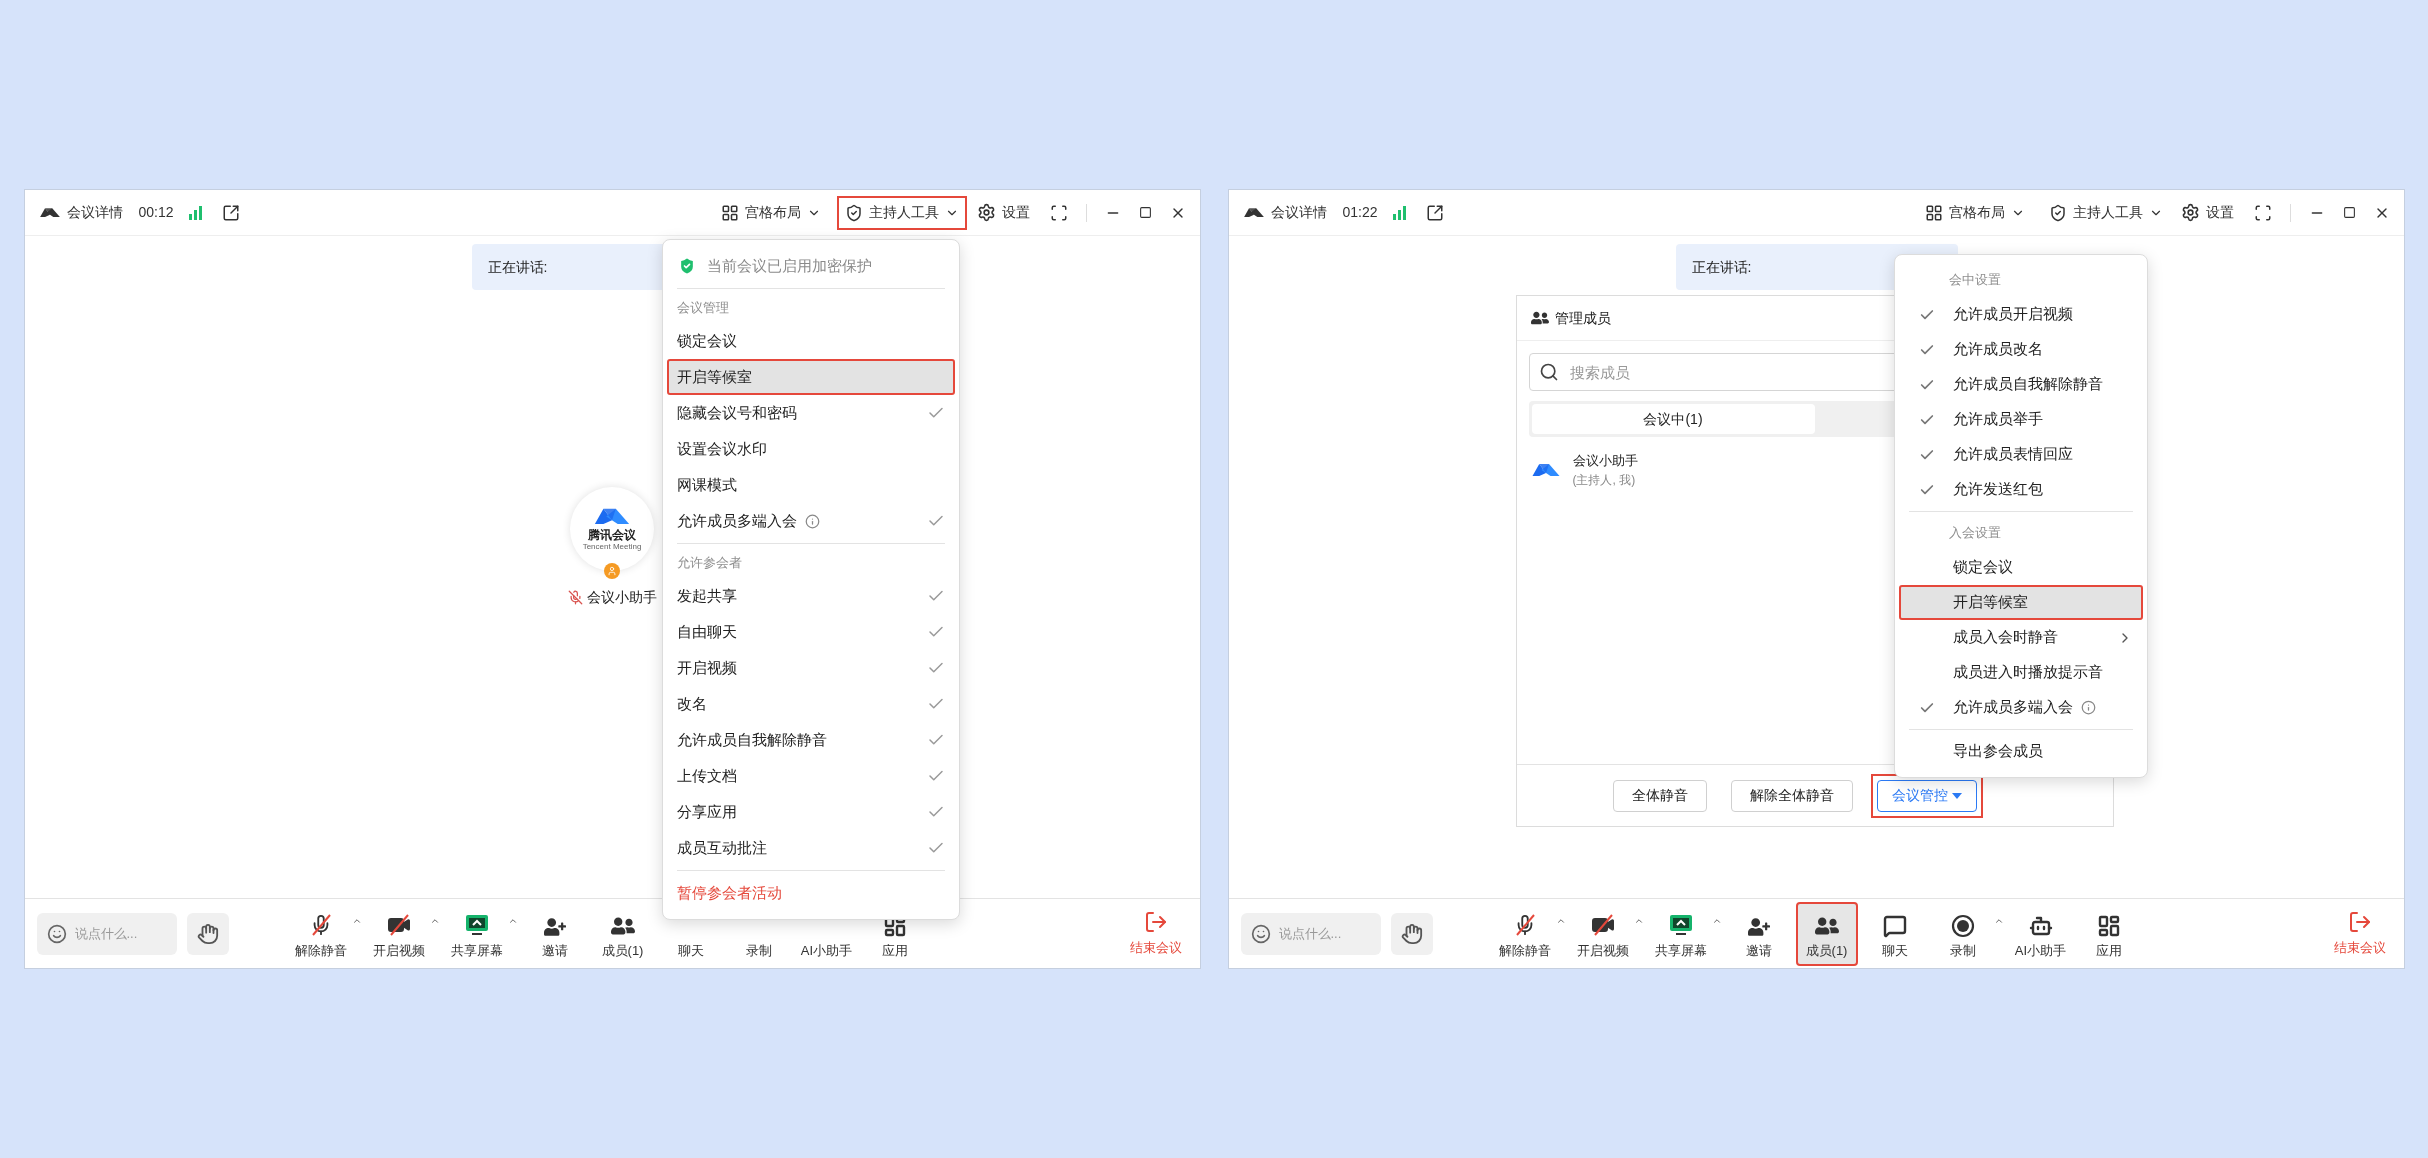 This screenshot has width=2428, height=1158. What do you see at coordinates (156, 212) in the screenshot?
I see `meeting-timer: 00:12` at bounding box center [156, 212].